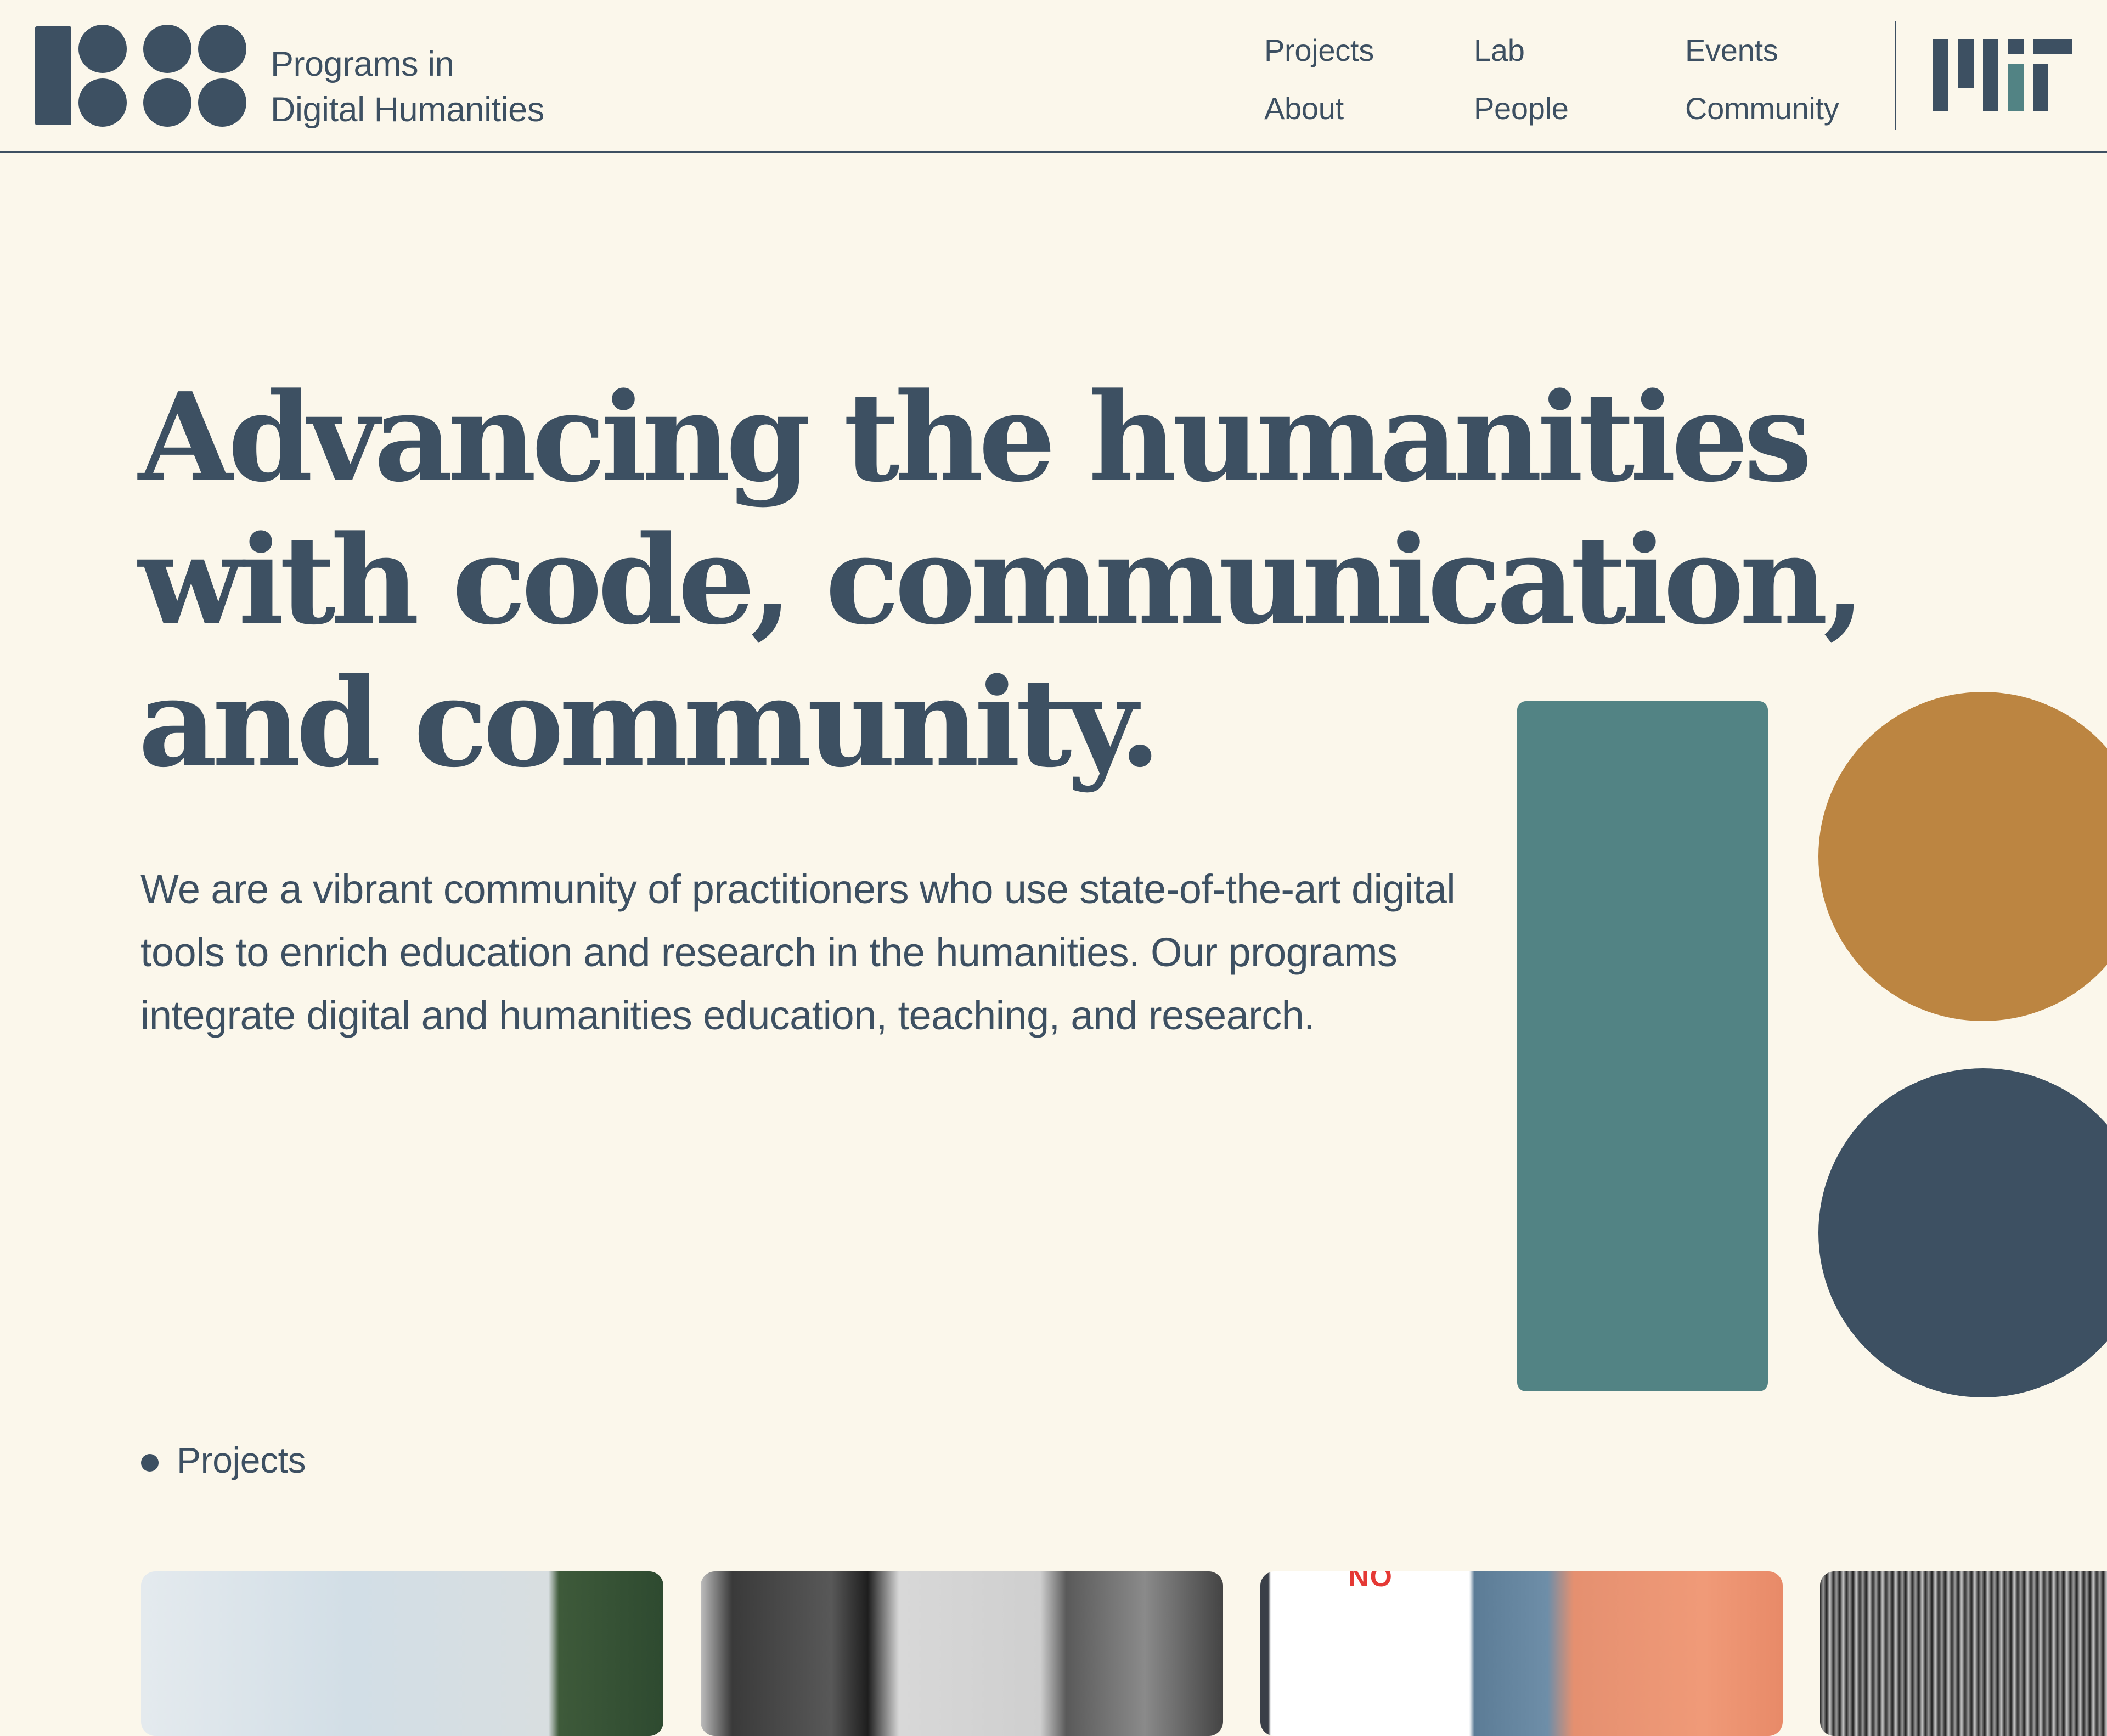  What do you see at coordinates (1762, 108) in the screenshot?
I see `nav-link-community: Community` at bounding box center [1762, 108].